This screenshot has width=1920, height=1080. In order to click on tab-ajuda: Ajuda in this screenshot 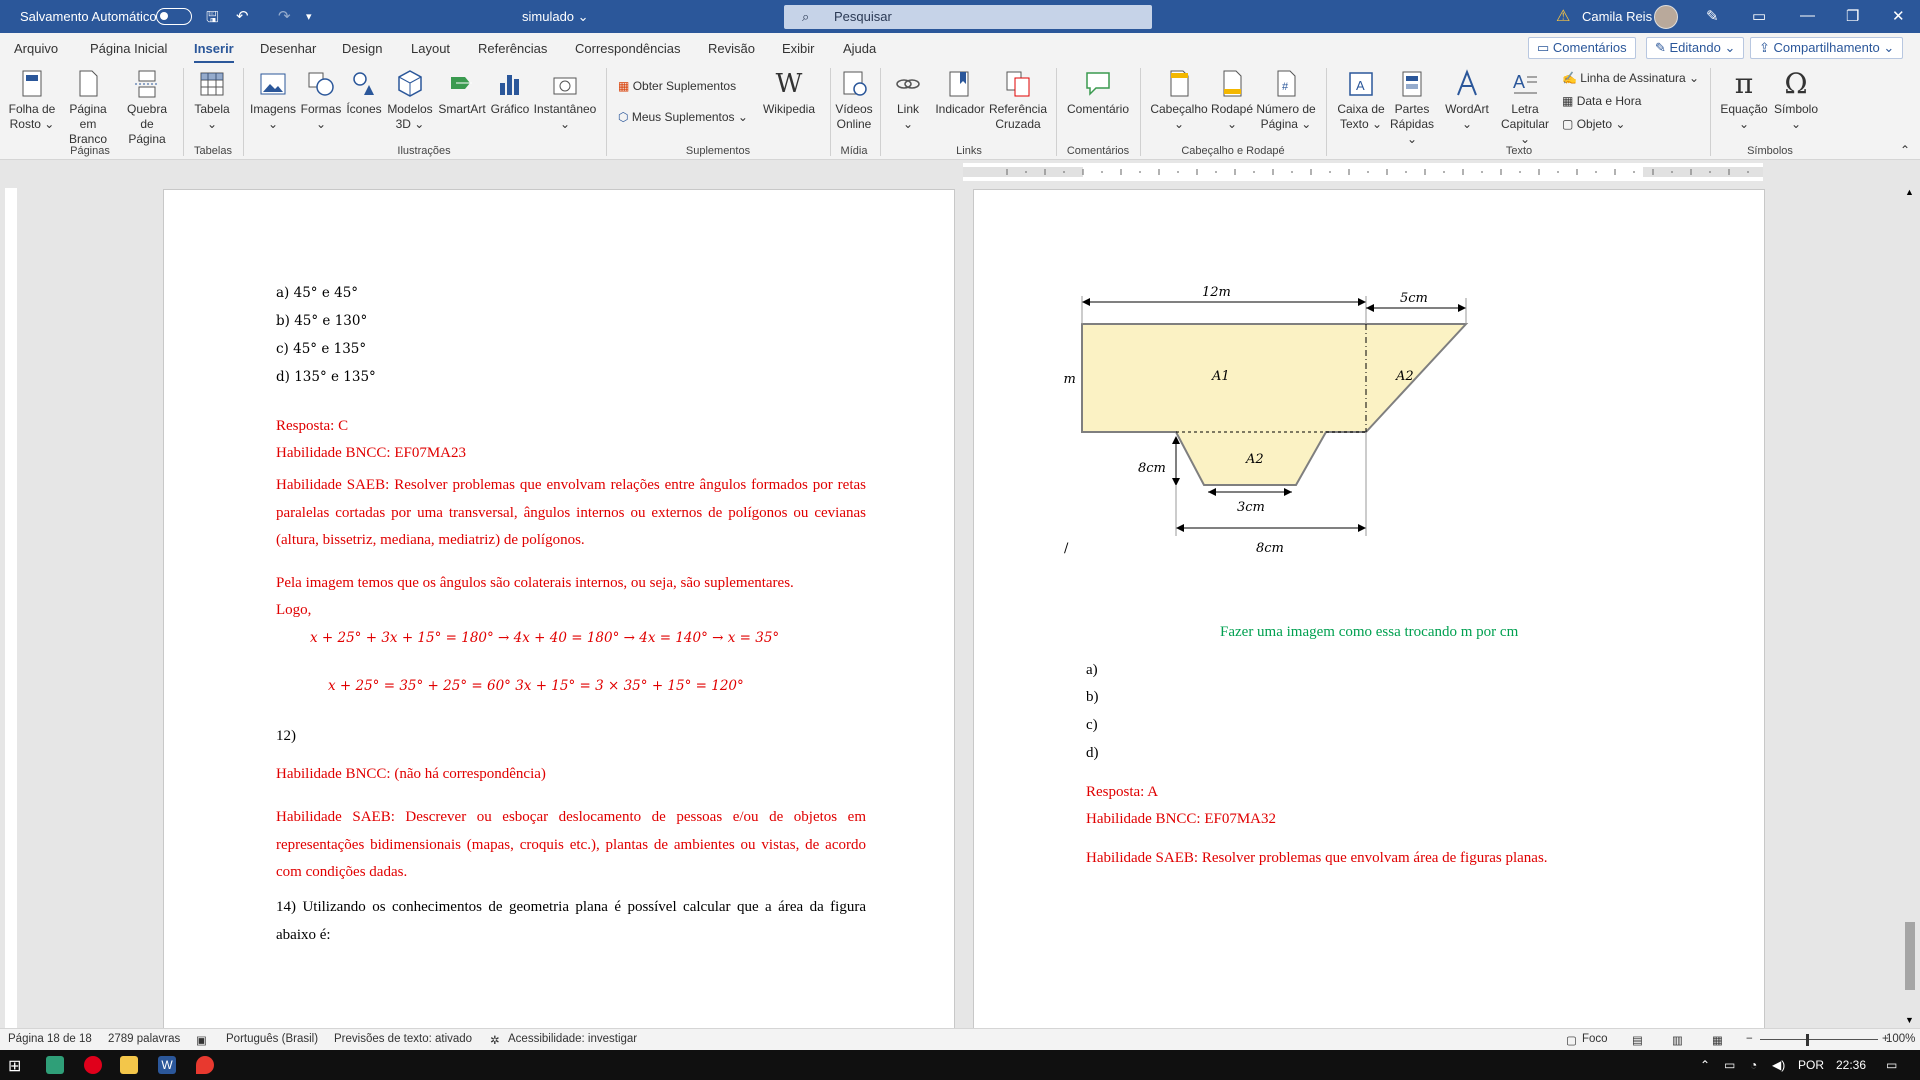, I will do `click(859, 48)`.